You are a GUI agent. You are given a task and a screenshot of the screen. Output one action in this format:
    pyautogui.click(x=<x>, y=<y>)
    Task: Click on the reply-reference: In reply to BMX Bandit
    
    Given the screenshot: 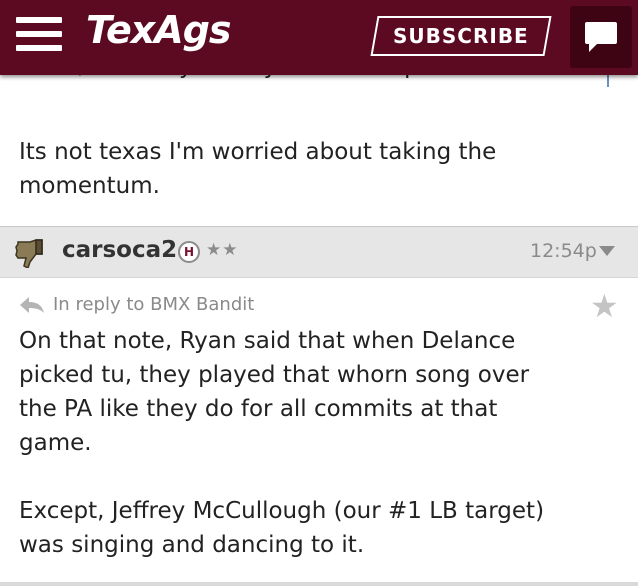 What is the action you would take?
    pyautogui.click(x=136, y=304)
    